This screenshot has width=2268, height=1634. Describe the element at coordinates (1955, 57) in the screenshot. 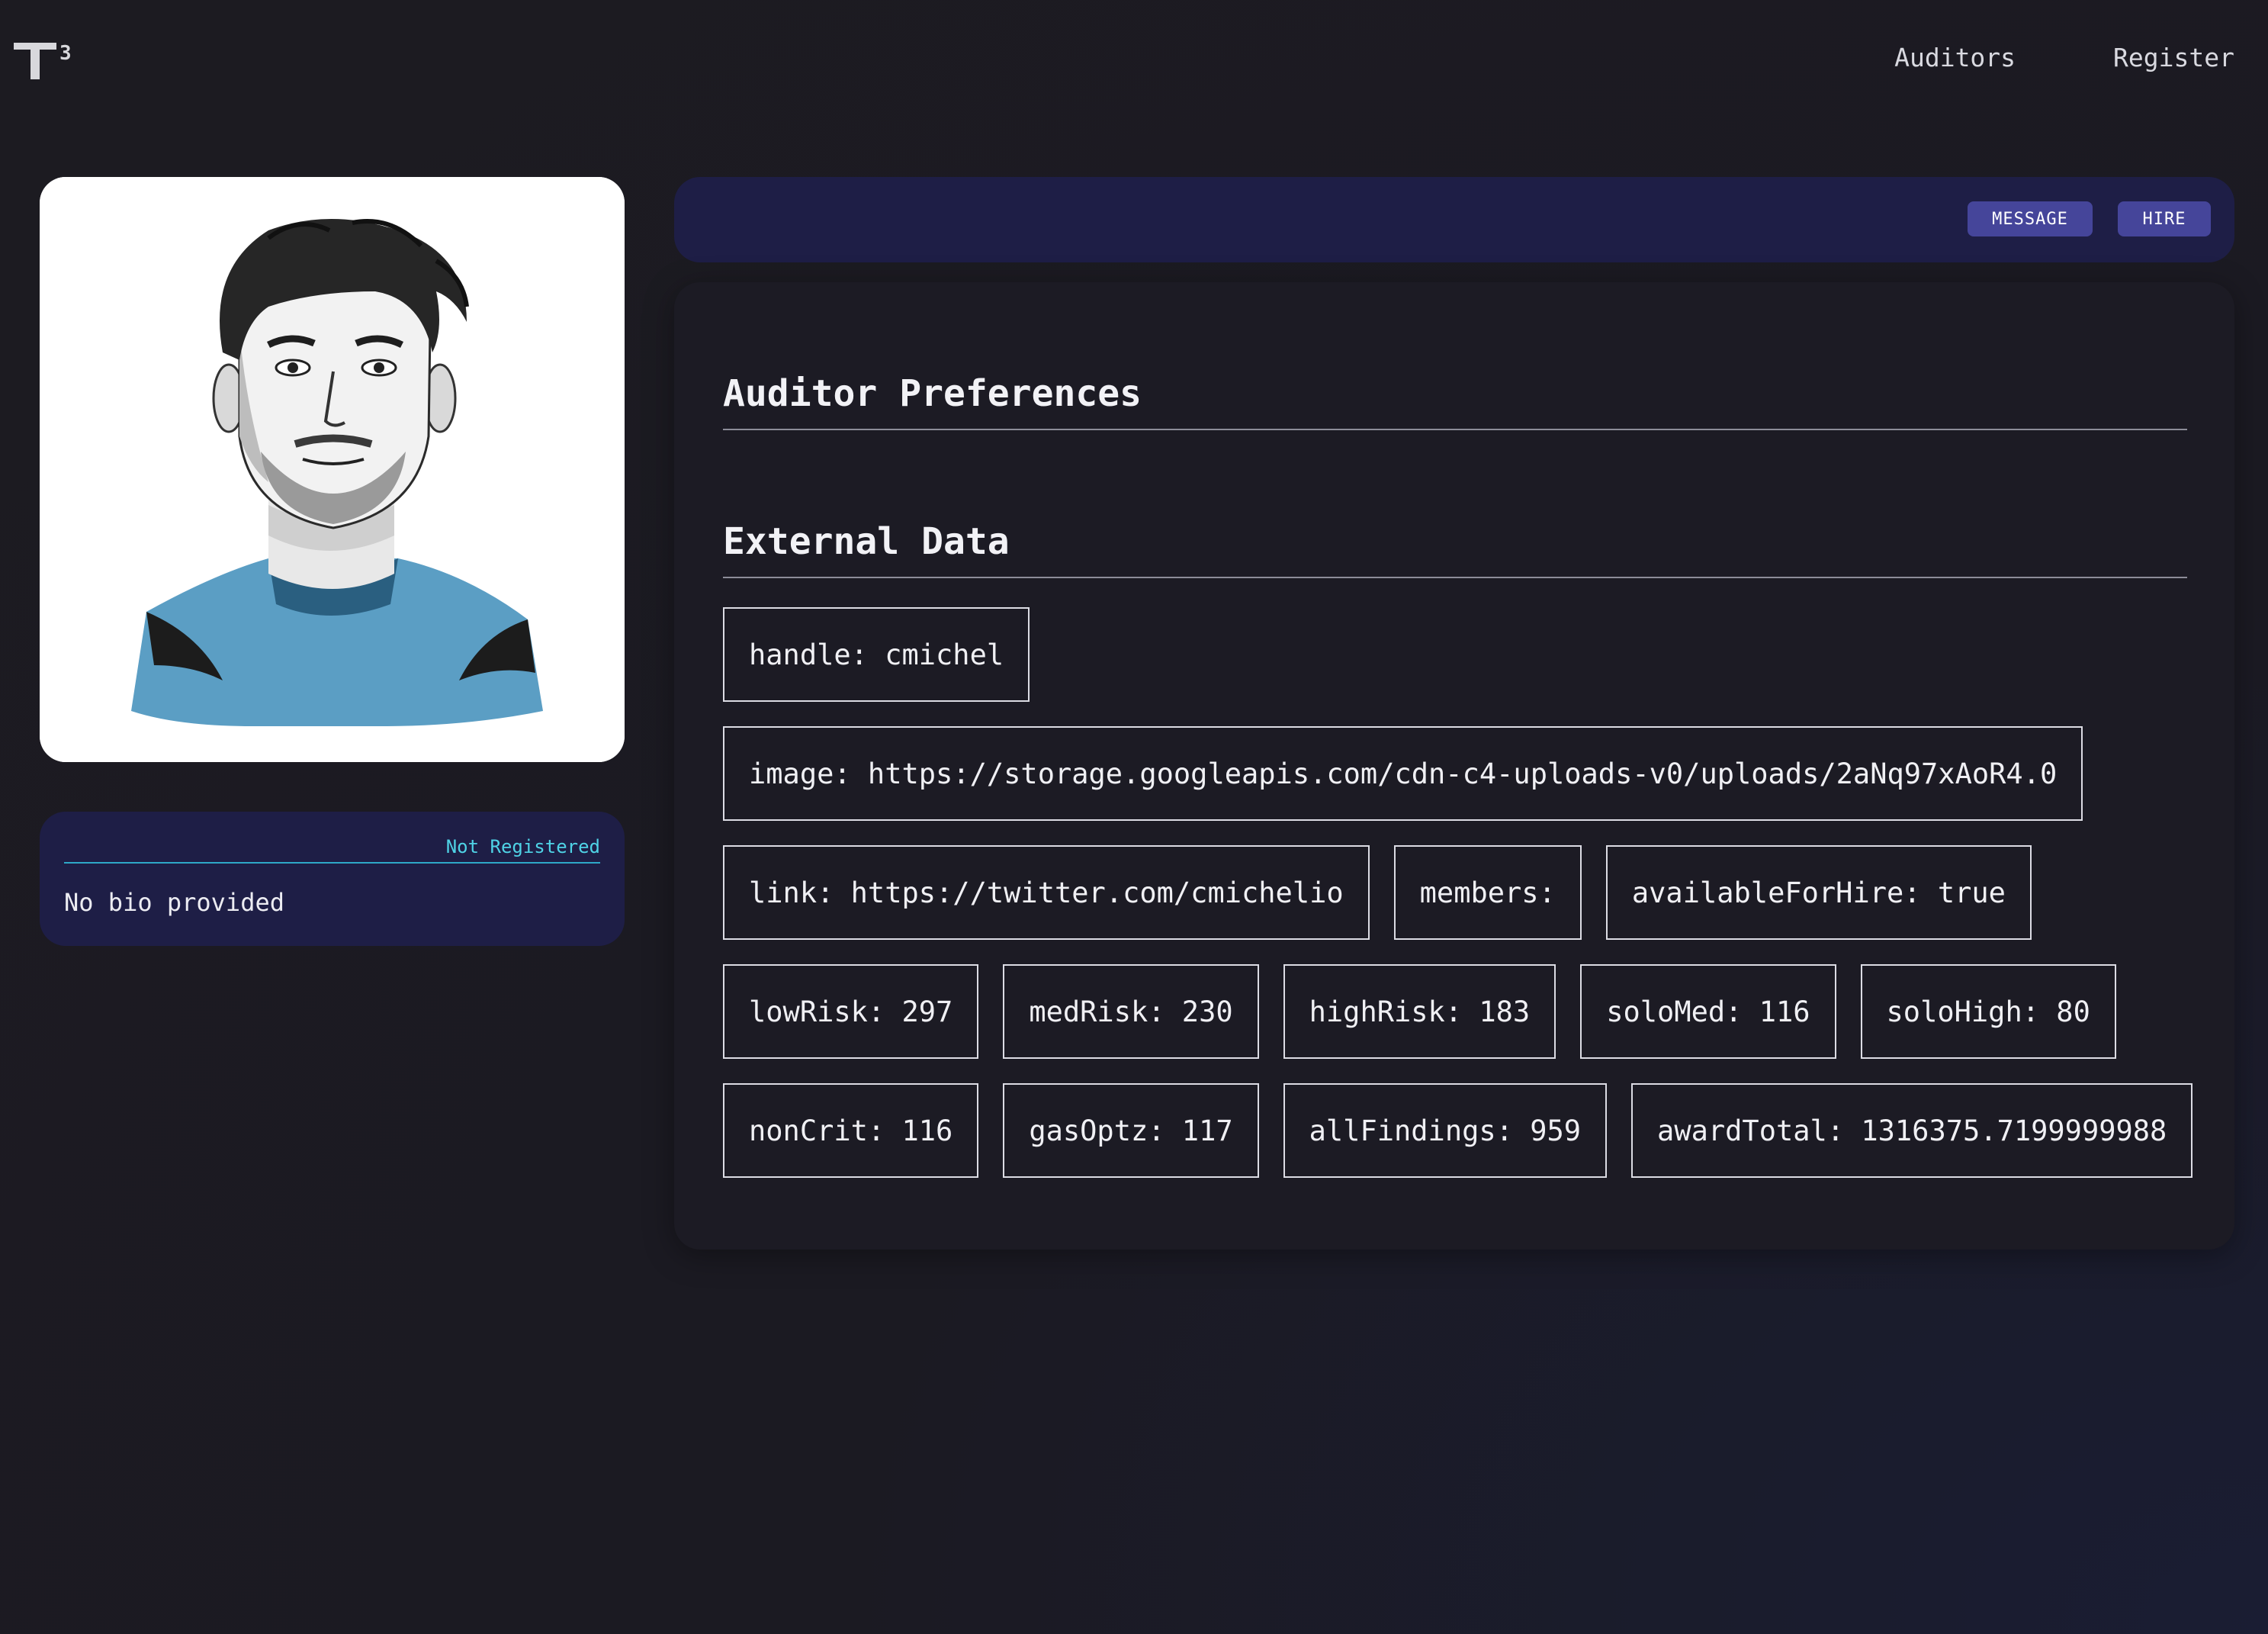

I see `nav-auditors-link: Auditors` at that location.